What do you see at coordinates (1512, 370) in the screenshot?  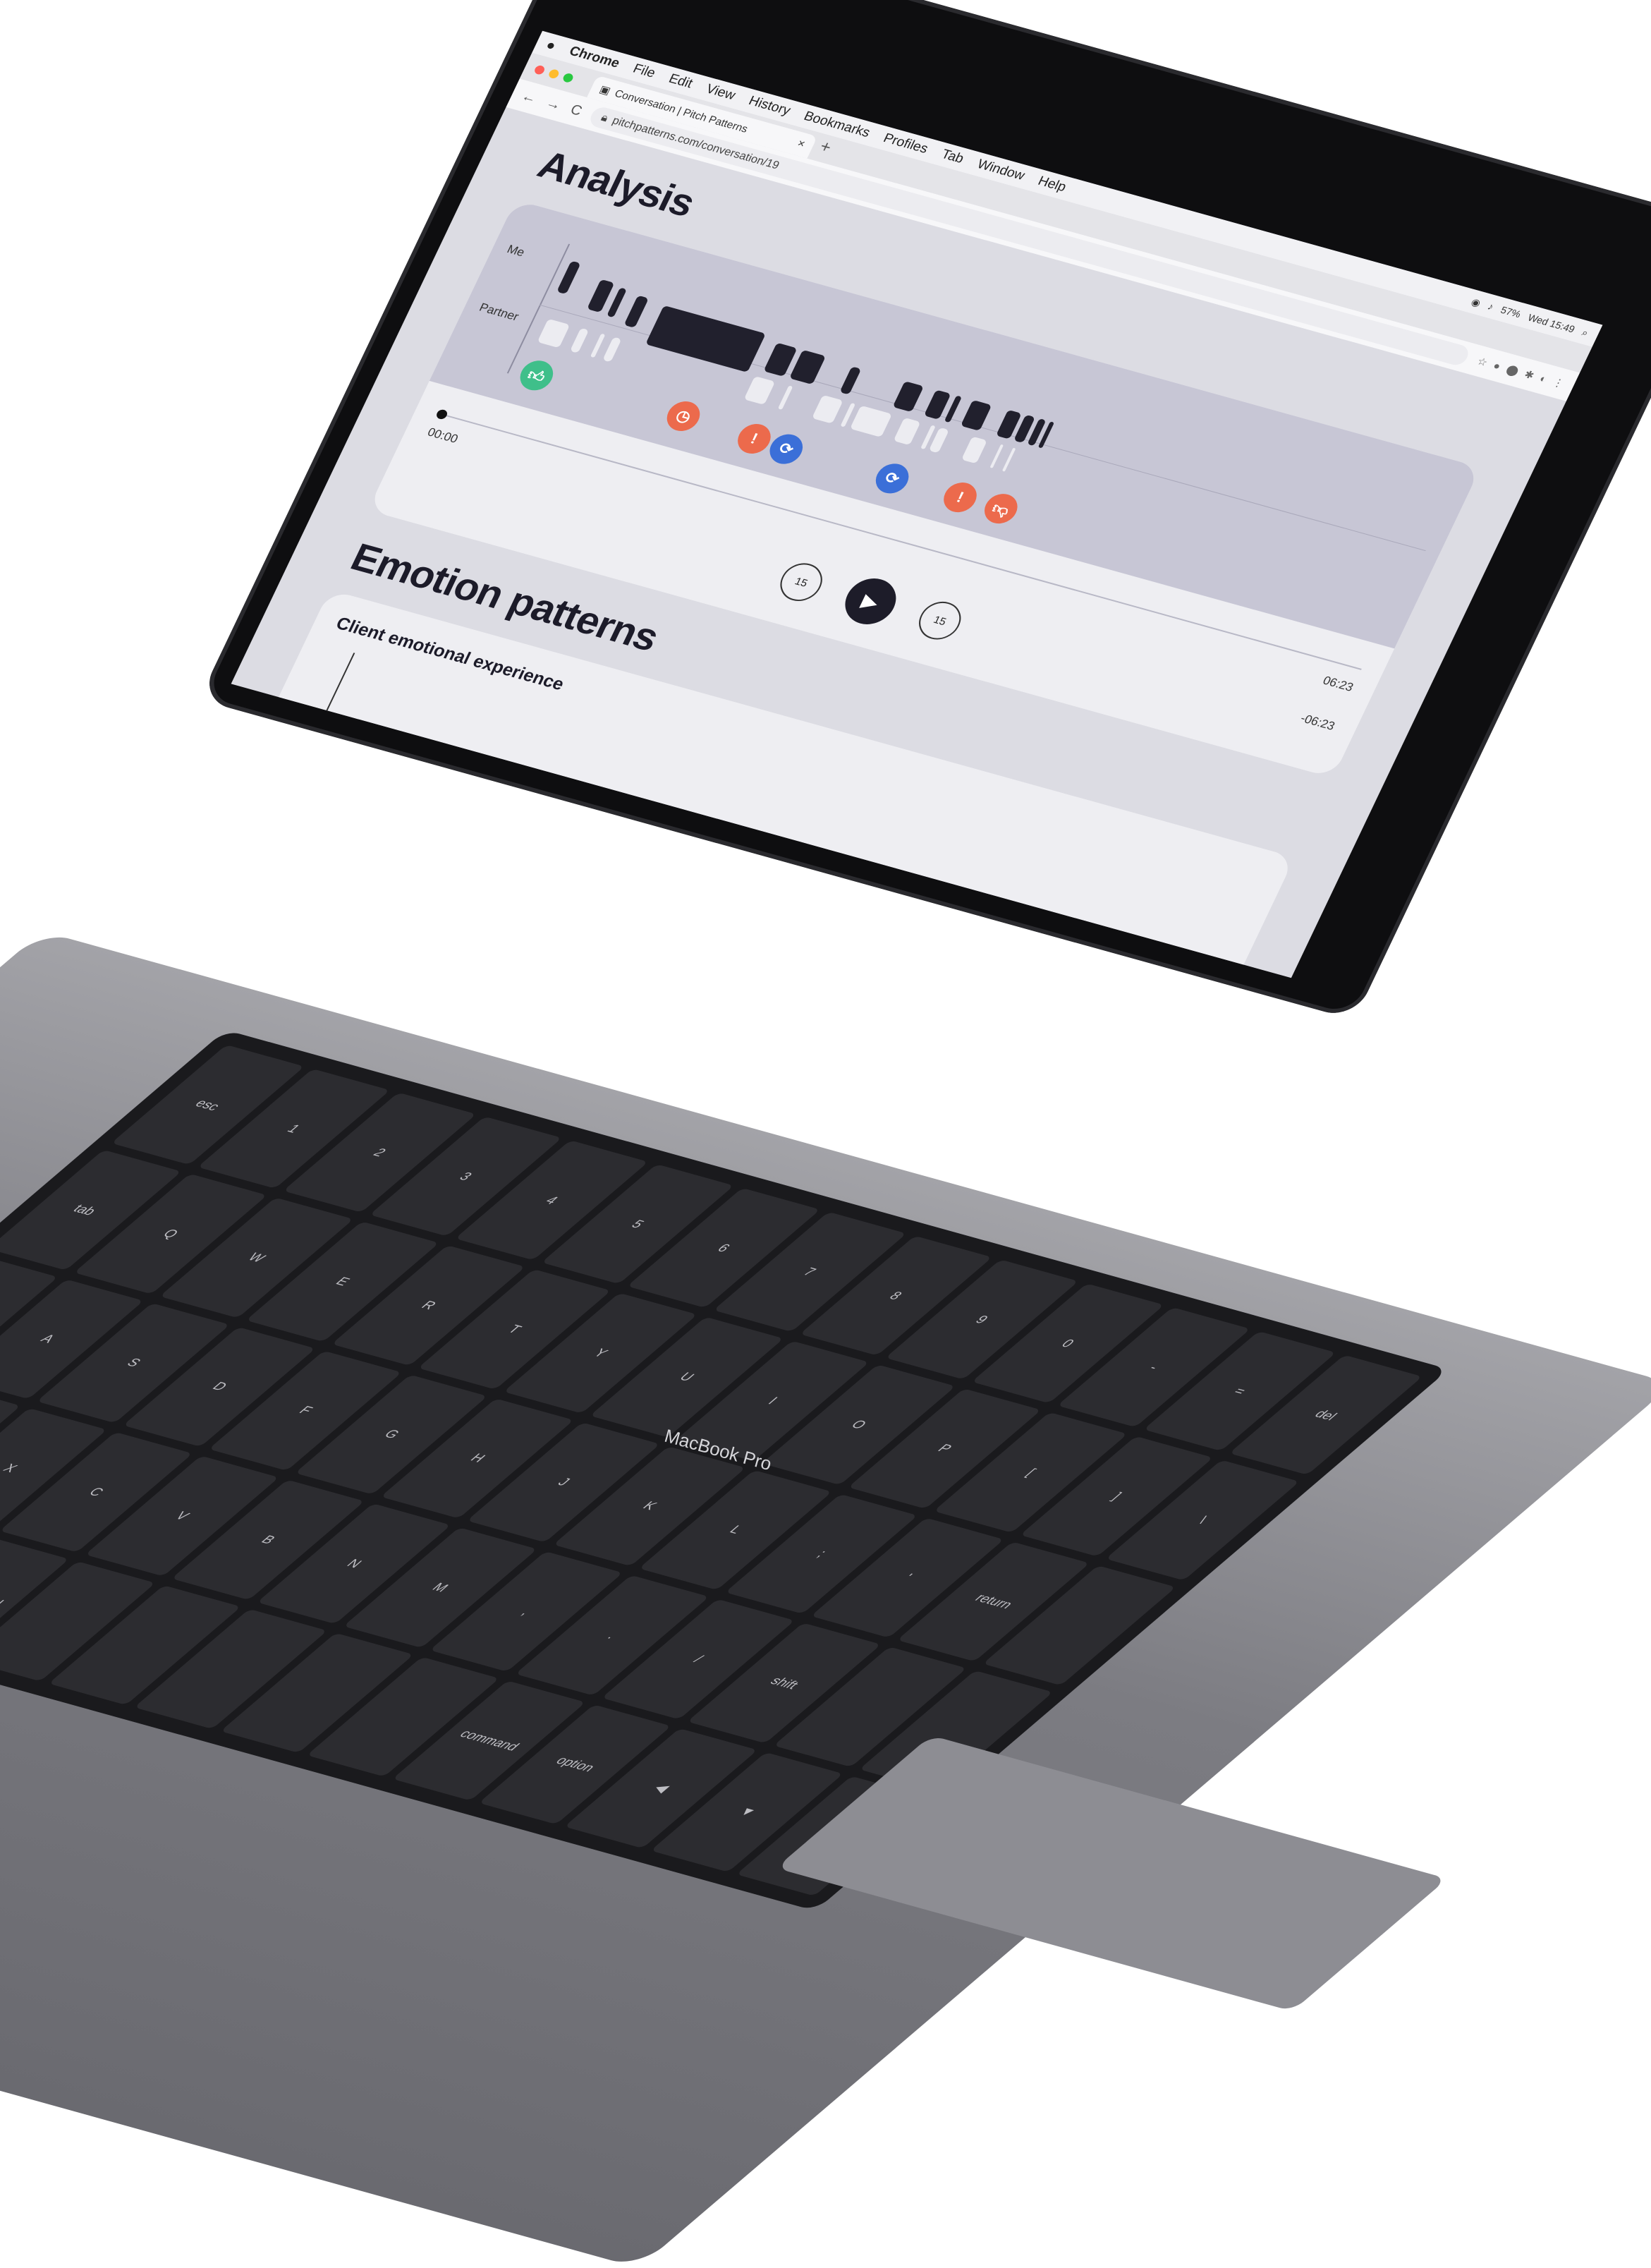 I see `extension-icon: ⬤` at bounding box center [1512, 370].